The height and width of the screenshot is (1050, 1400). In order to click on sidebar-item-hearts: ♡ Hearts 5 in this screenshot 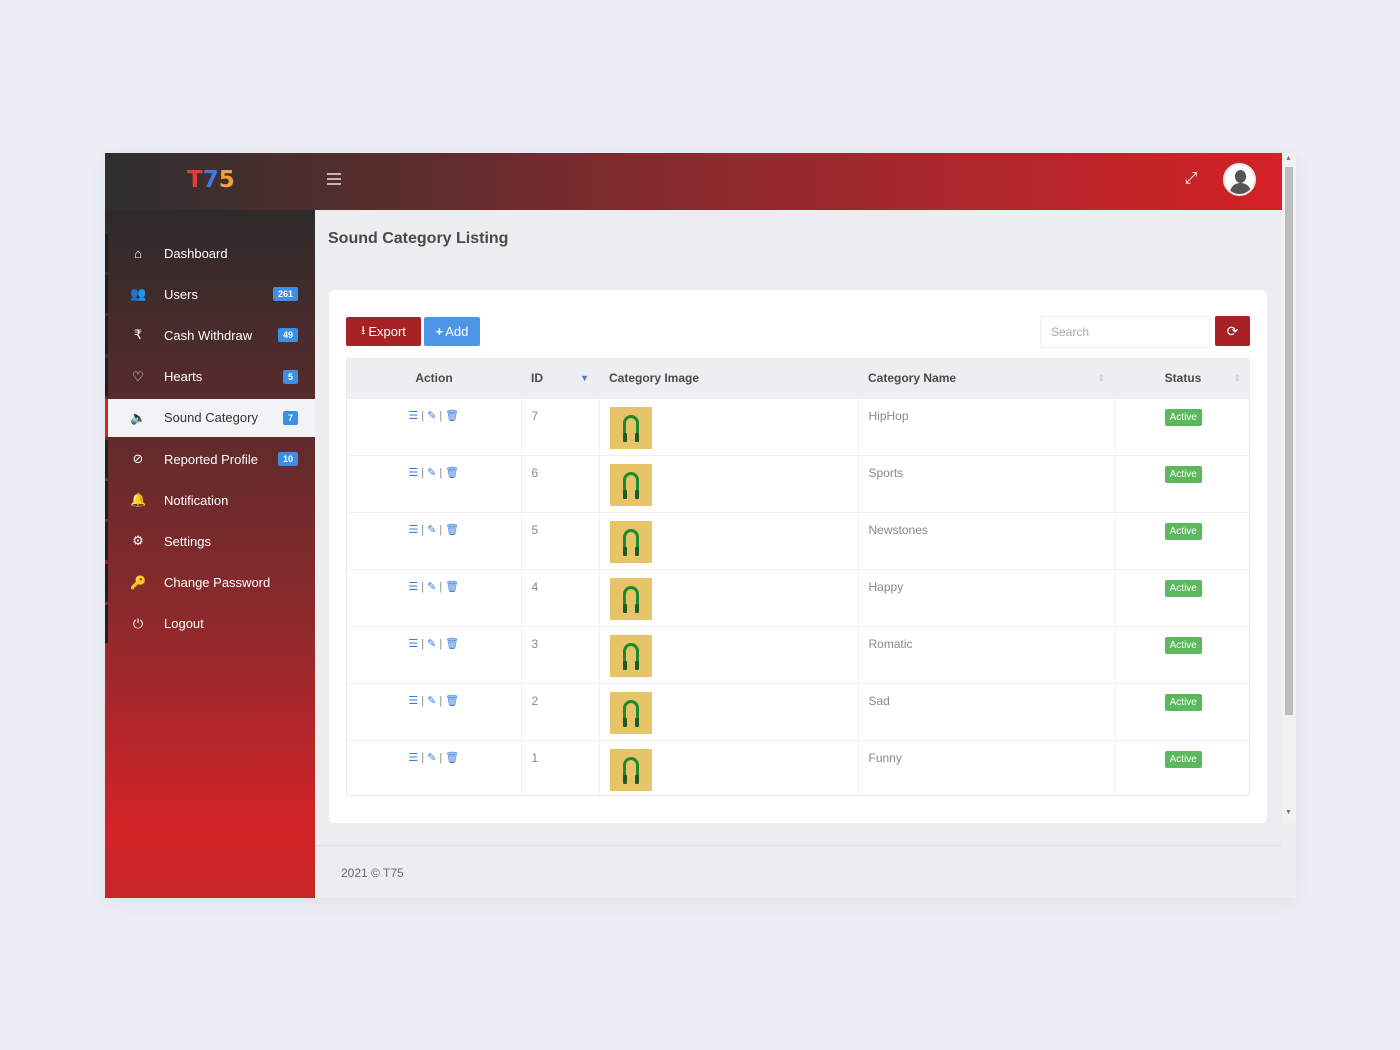, I will do `click(210, 376)`.